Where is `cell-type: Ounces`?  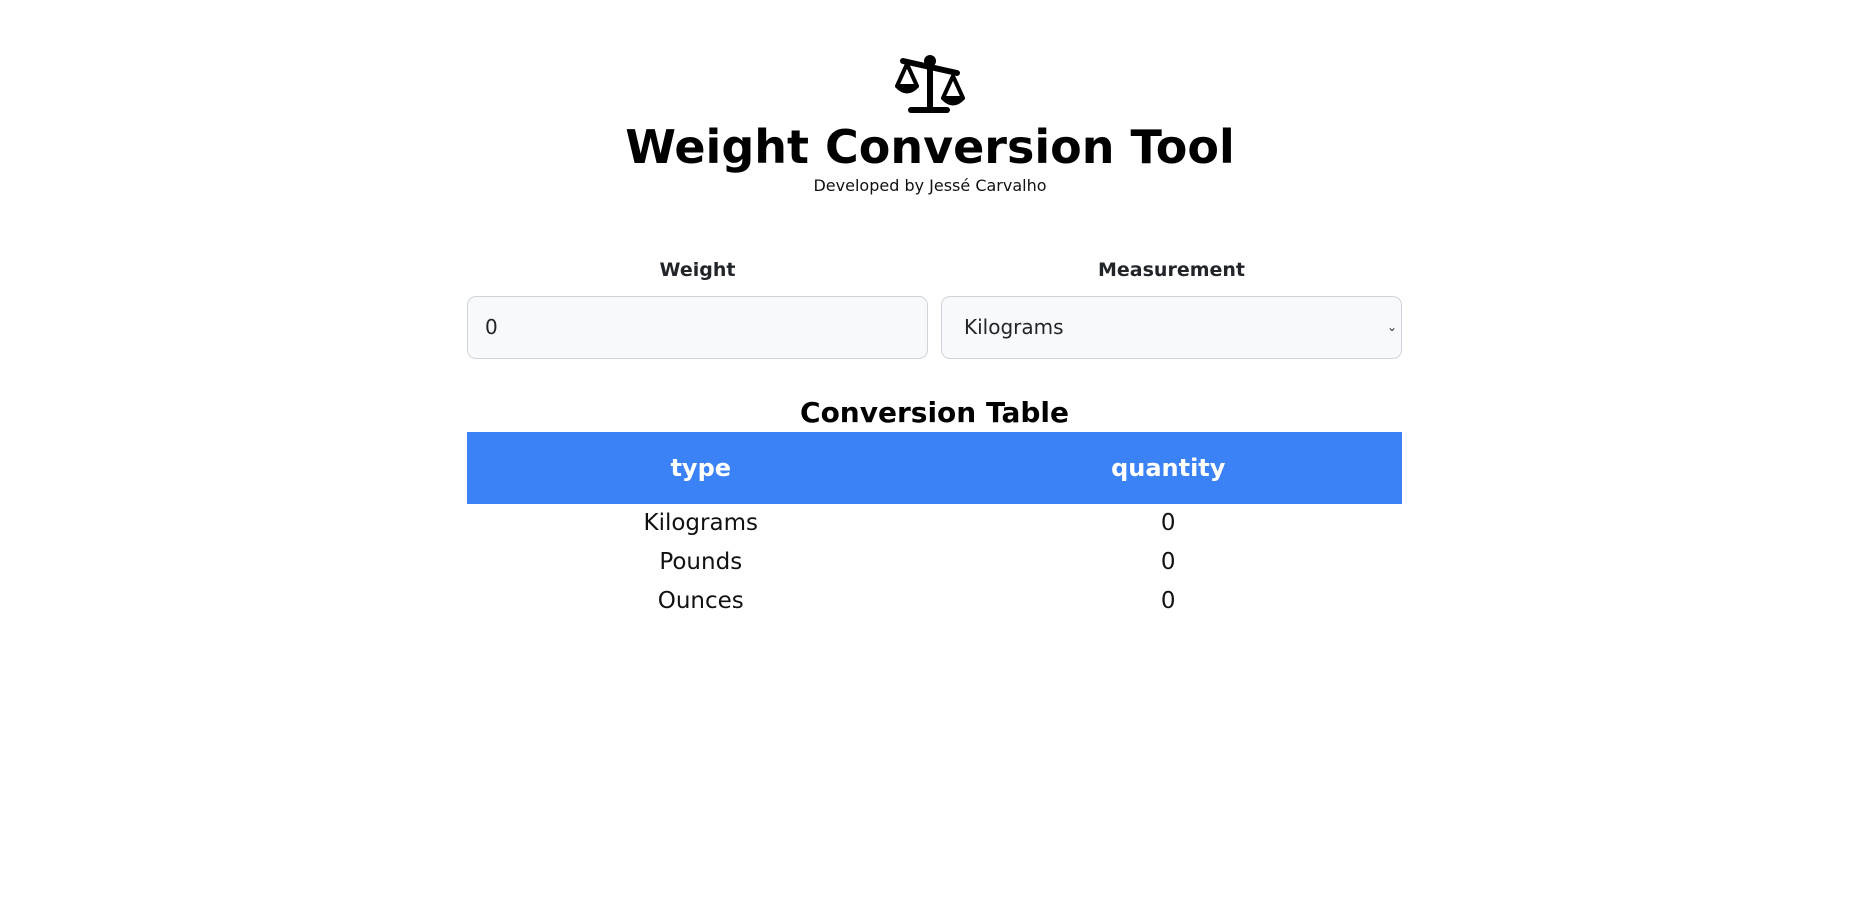
cell-type: Ounces is located at coordinates (700, 601).